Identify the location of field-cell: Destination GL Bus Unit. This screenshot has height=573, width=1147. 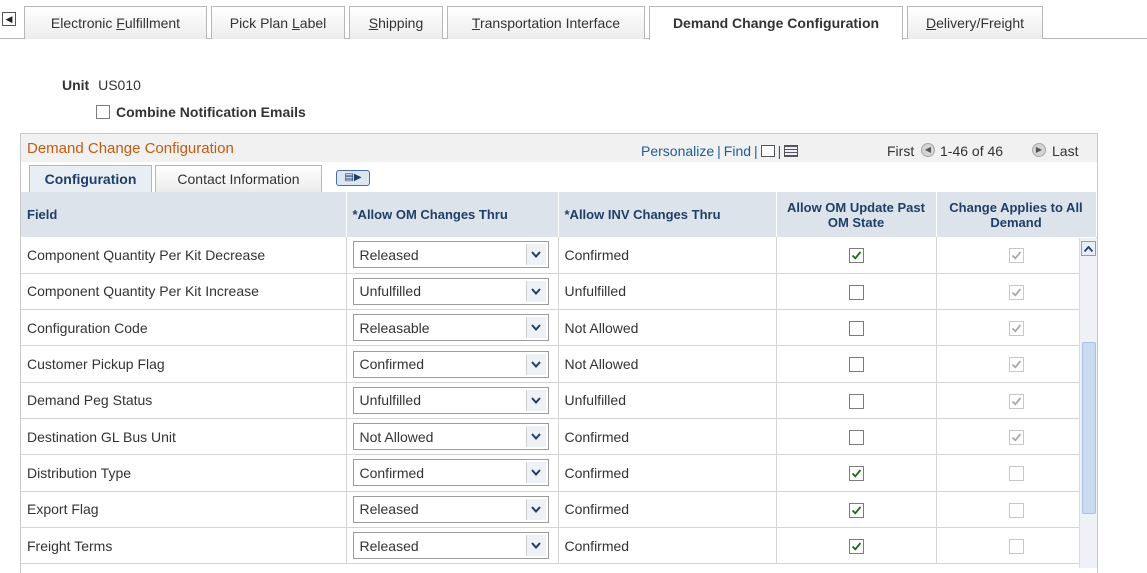
(184, 437).